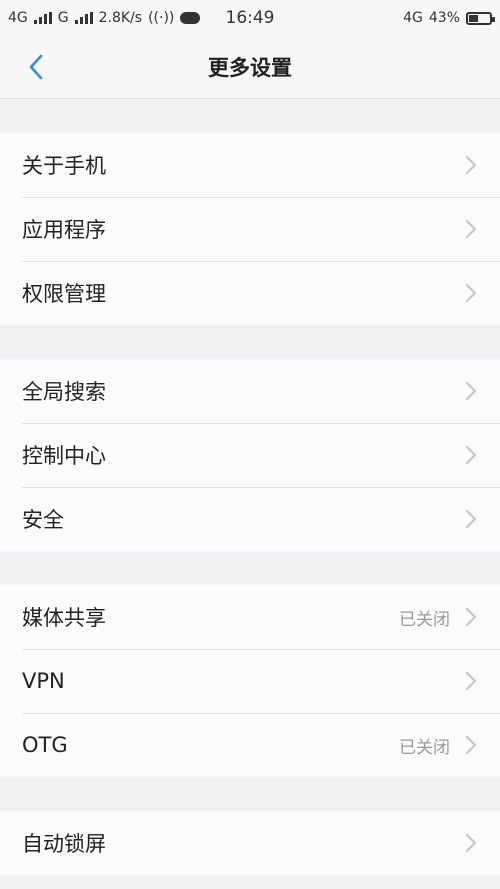 The height and width of the screenshot is (889, 500). Describe the element at coordinates (45, 745) in the screenshot. I see `settings-row-label: OTG` at that location.